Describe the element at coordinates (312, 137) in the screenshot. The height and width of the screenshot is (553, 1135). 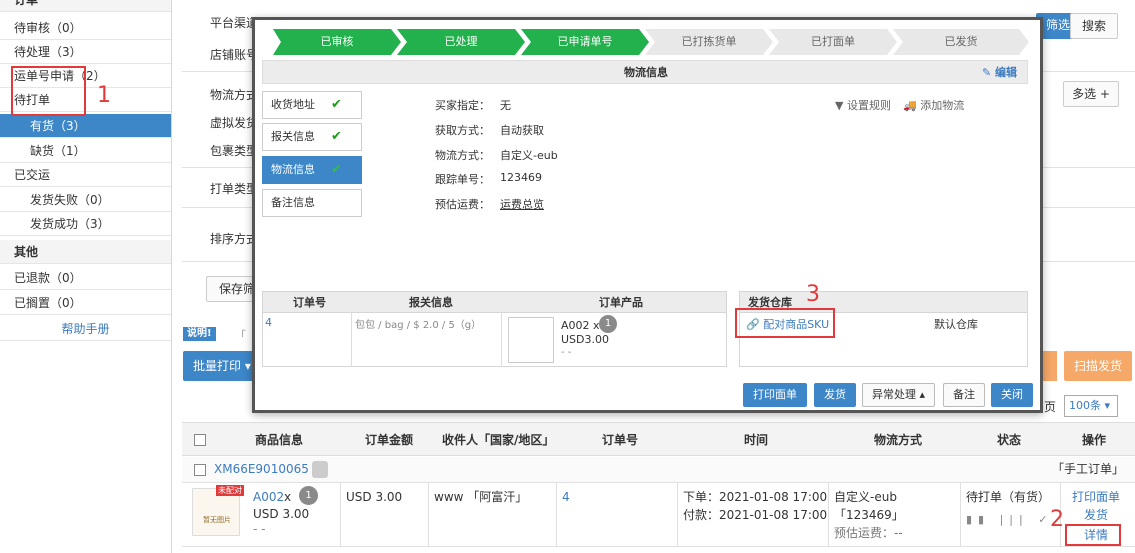
I see `tab-customs-info: 报关信息 ✔` at that location.